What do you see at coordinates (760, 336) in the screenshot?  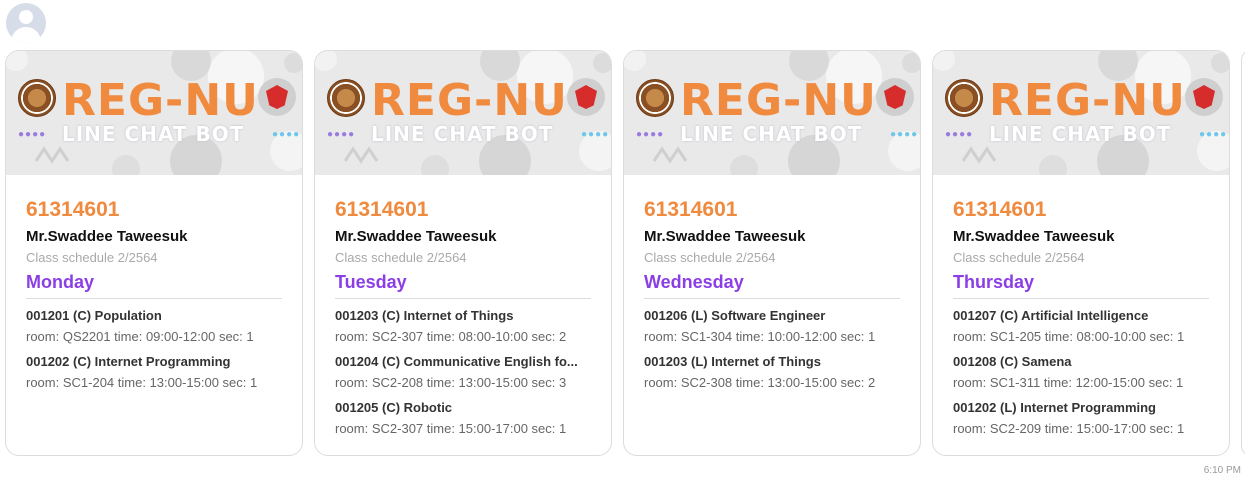 I see `course-info: room: SC1-304 time: 10:00-12:00 sec: 1` at bounding box center [760, 336].